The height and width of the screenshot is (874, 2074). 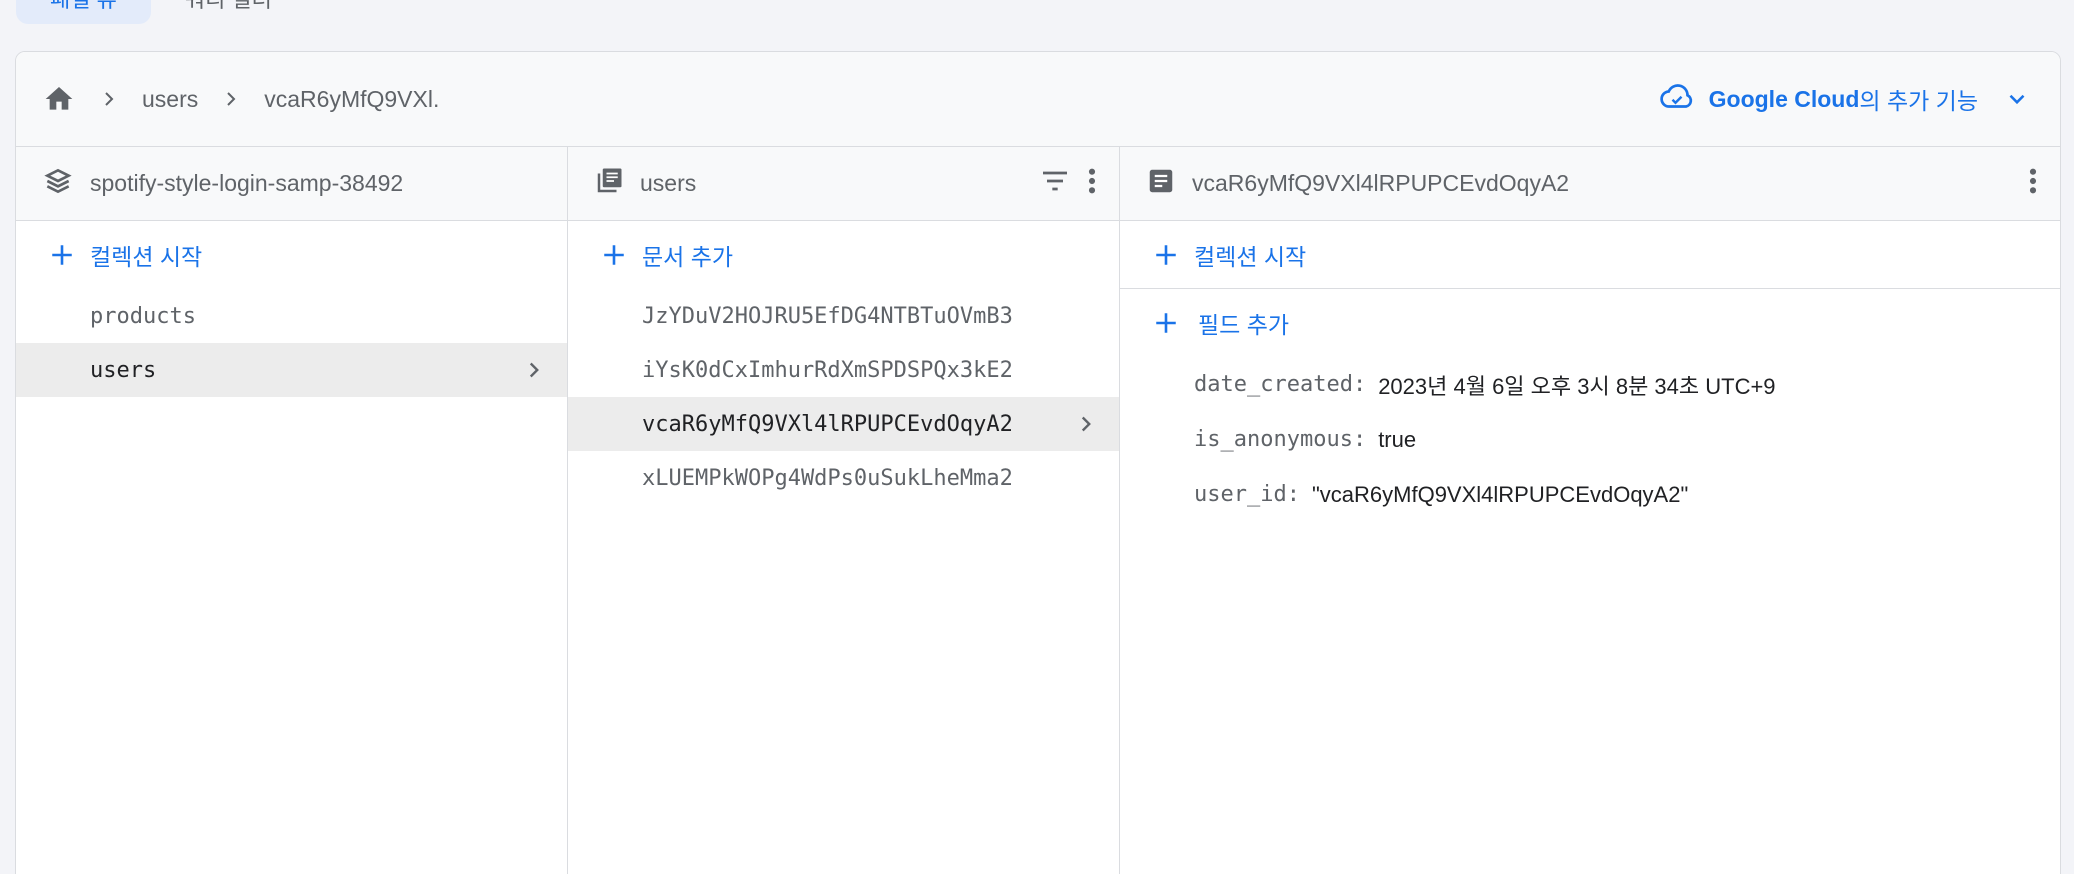 I want to click on field-value: "vcaR6yMfQ9VXl4lRPUPCEvdOqyA2", so click(x=1500, y=494).